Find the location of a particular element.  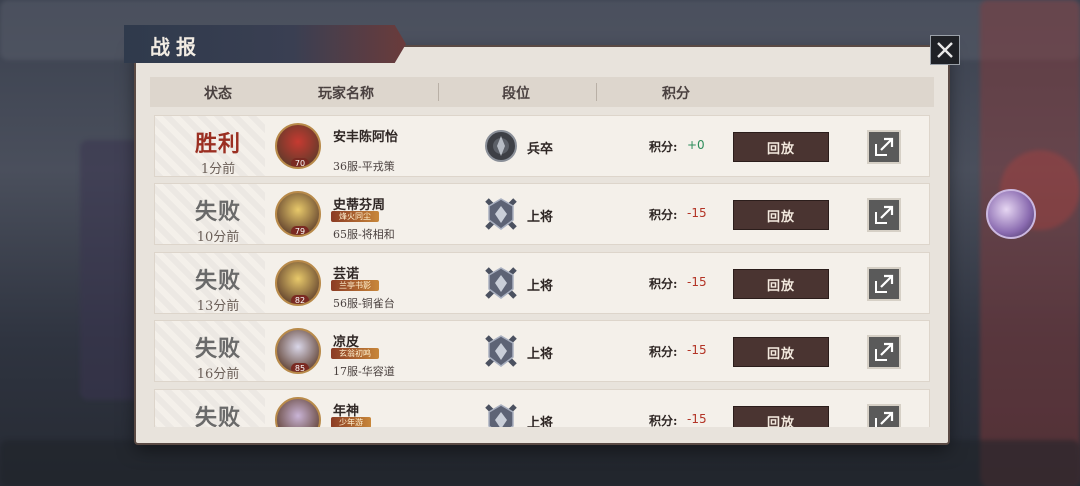

player-title-badge: 少年游 is located at coordinates (351, 422).